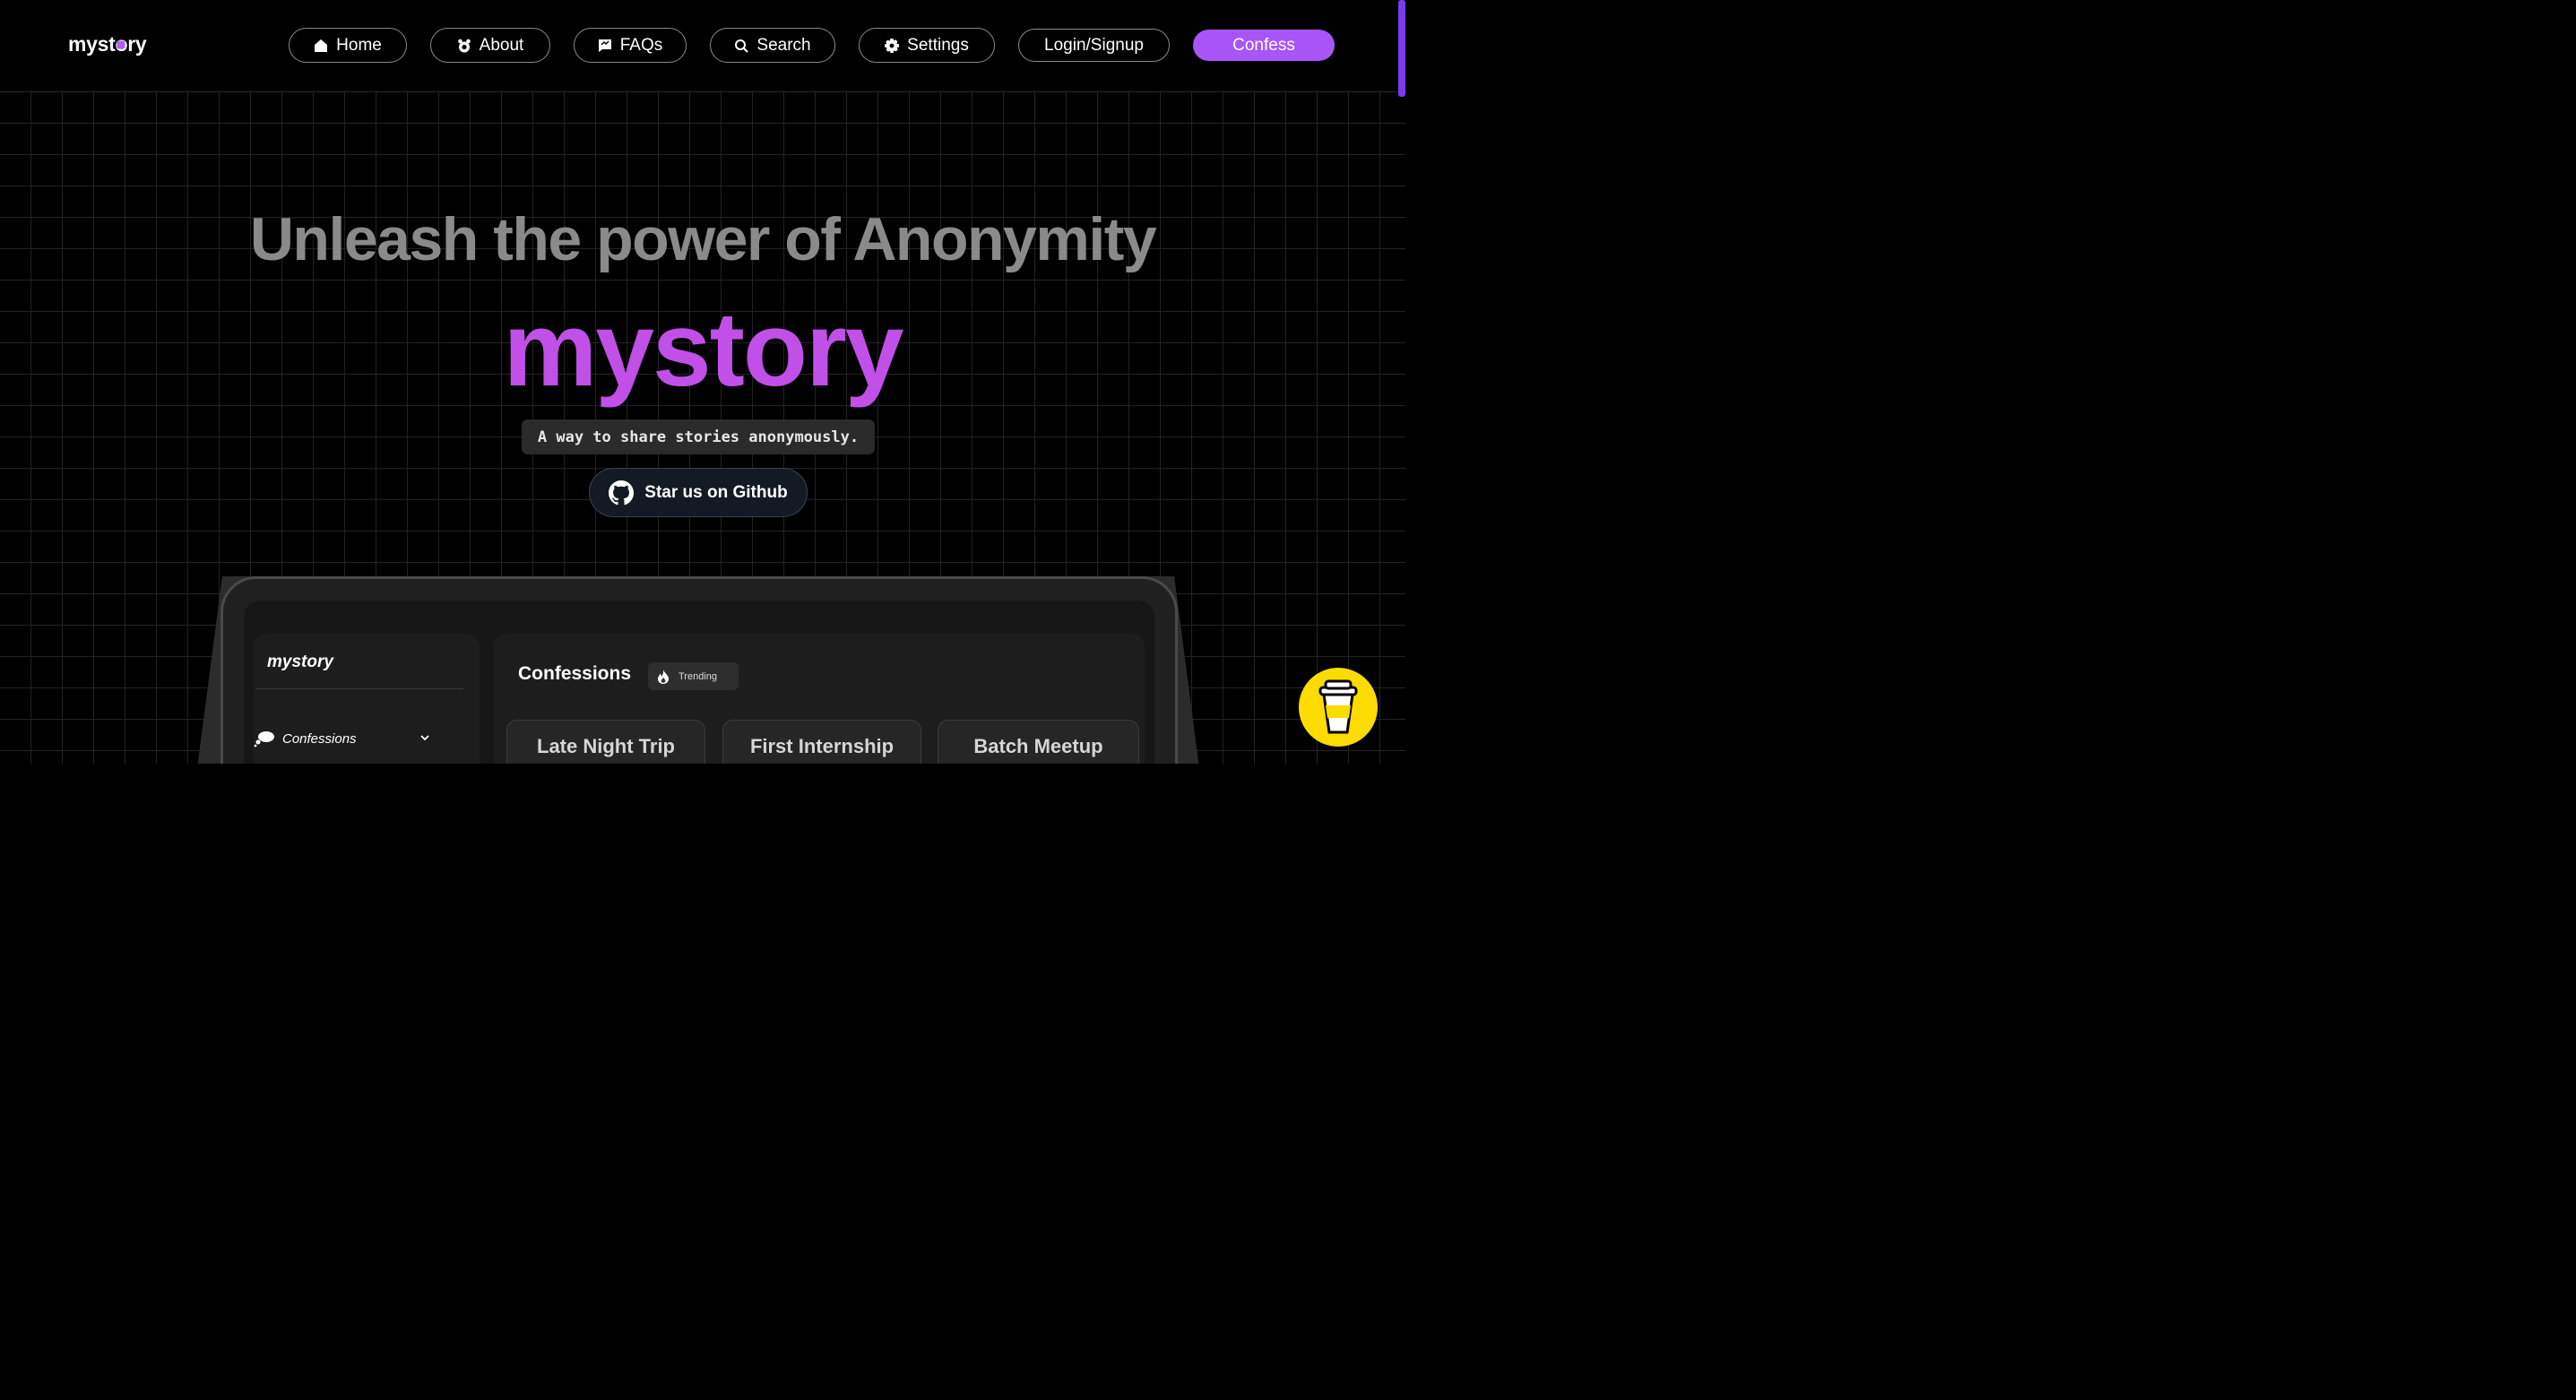  Describe the element at coordinates (783, 45) in the screenshot. I see `nav-search-label: Search` at that location.